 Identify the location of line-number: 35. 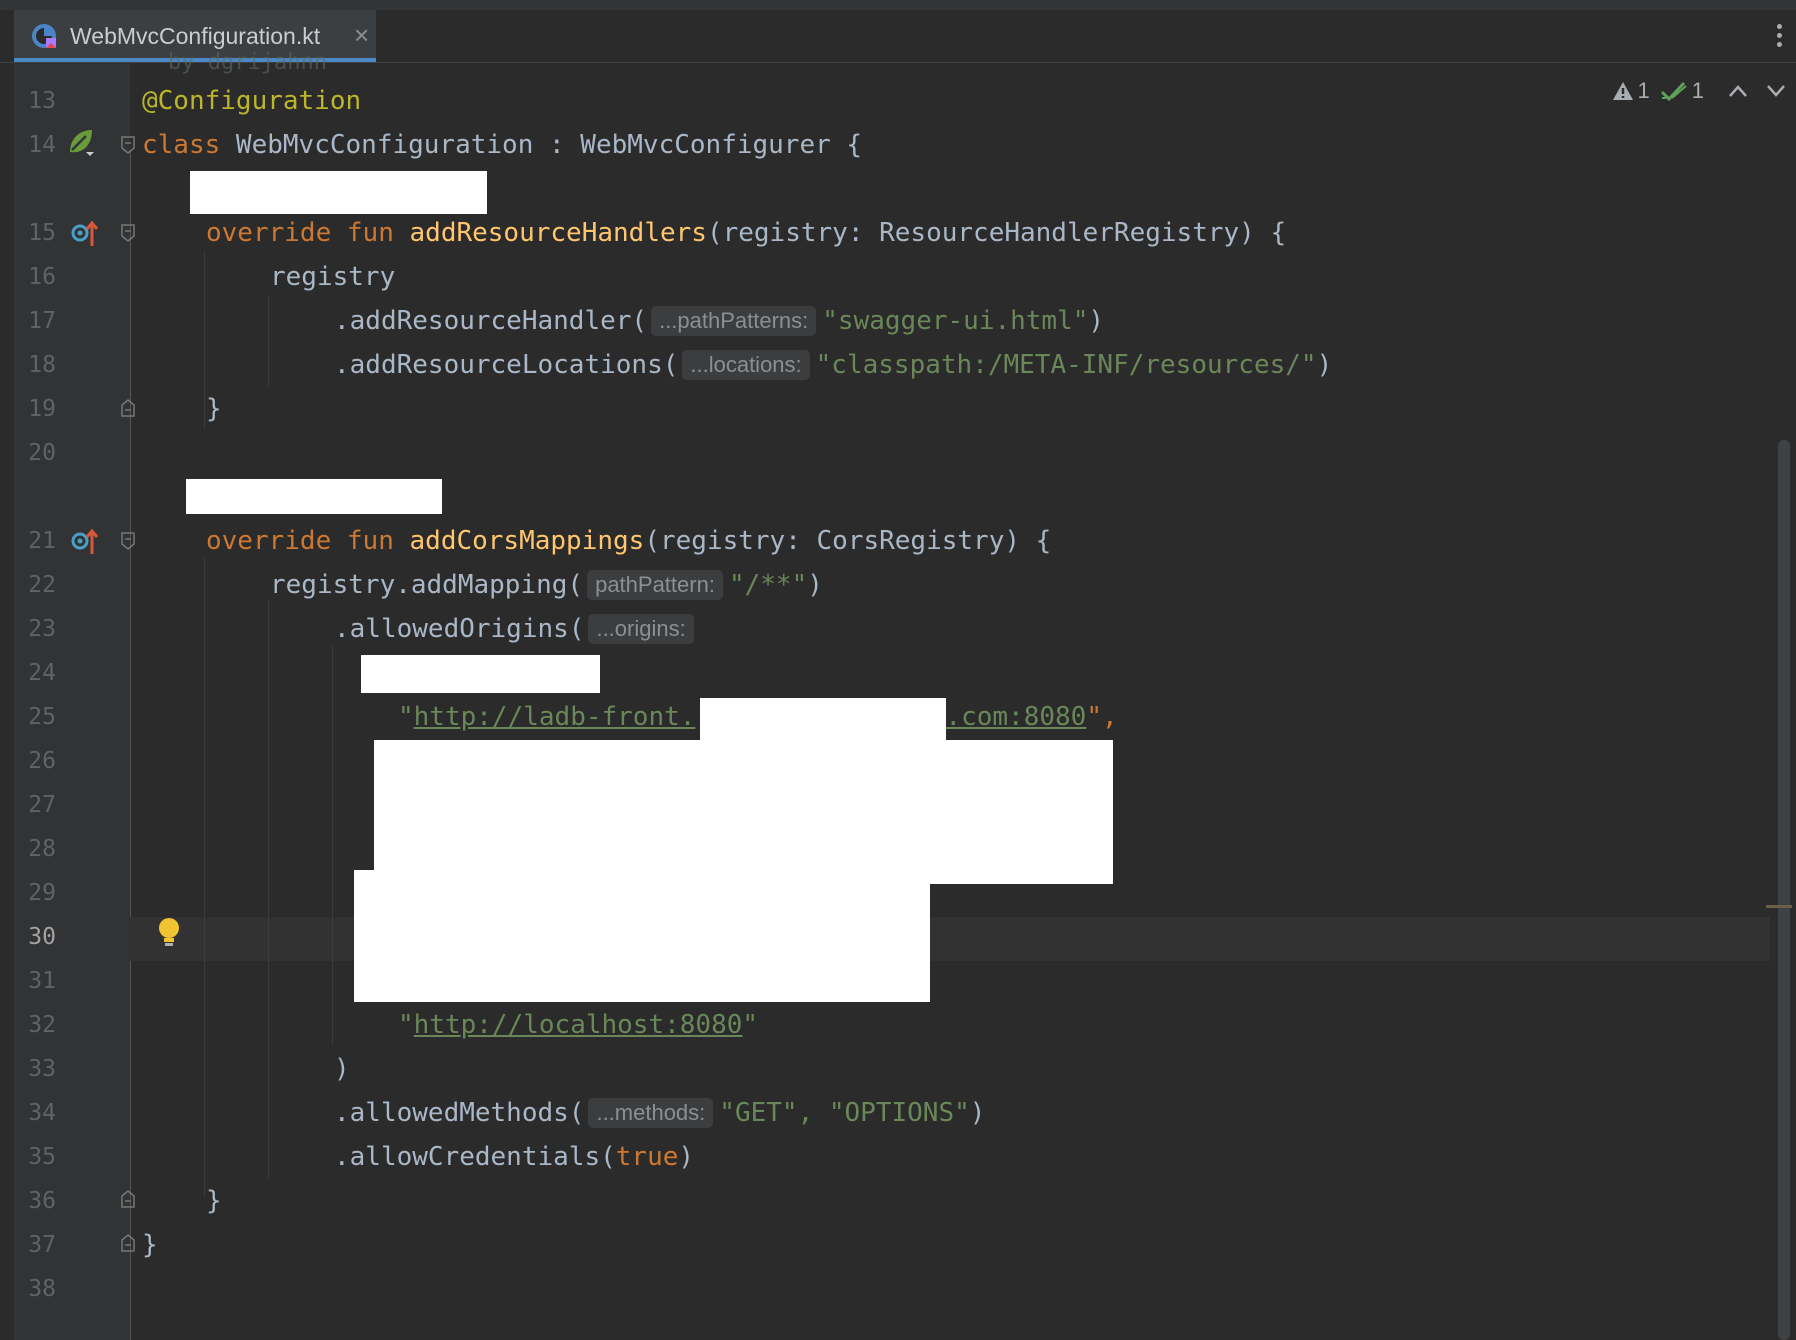
(35, 1157).